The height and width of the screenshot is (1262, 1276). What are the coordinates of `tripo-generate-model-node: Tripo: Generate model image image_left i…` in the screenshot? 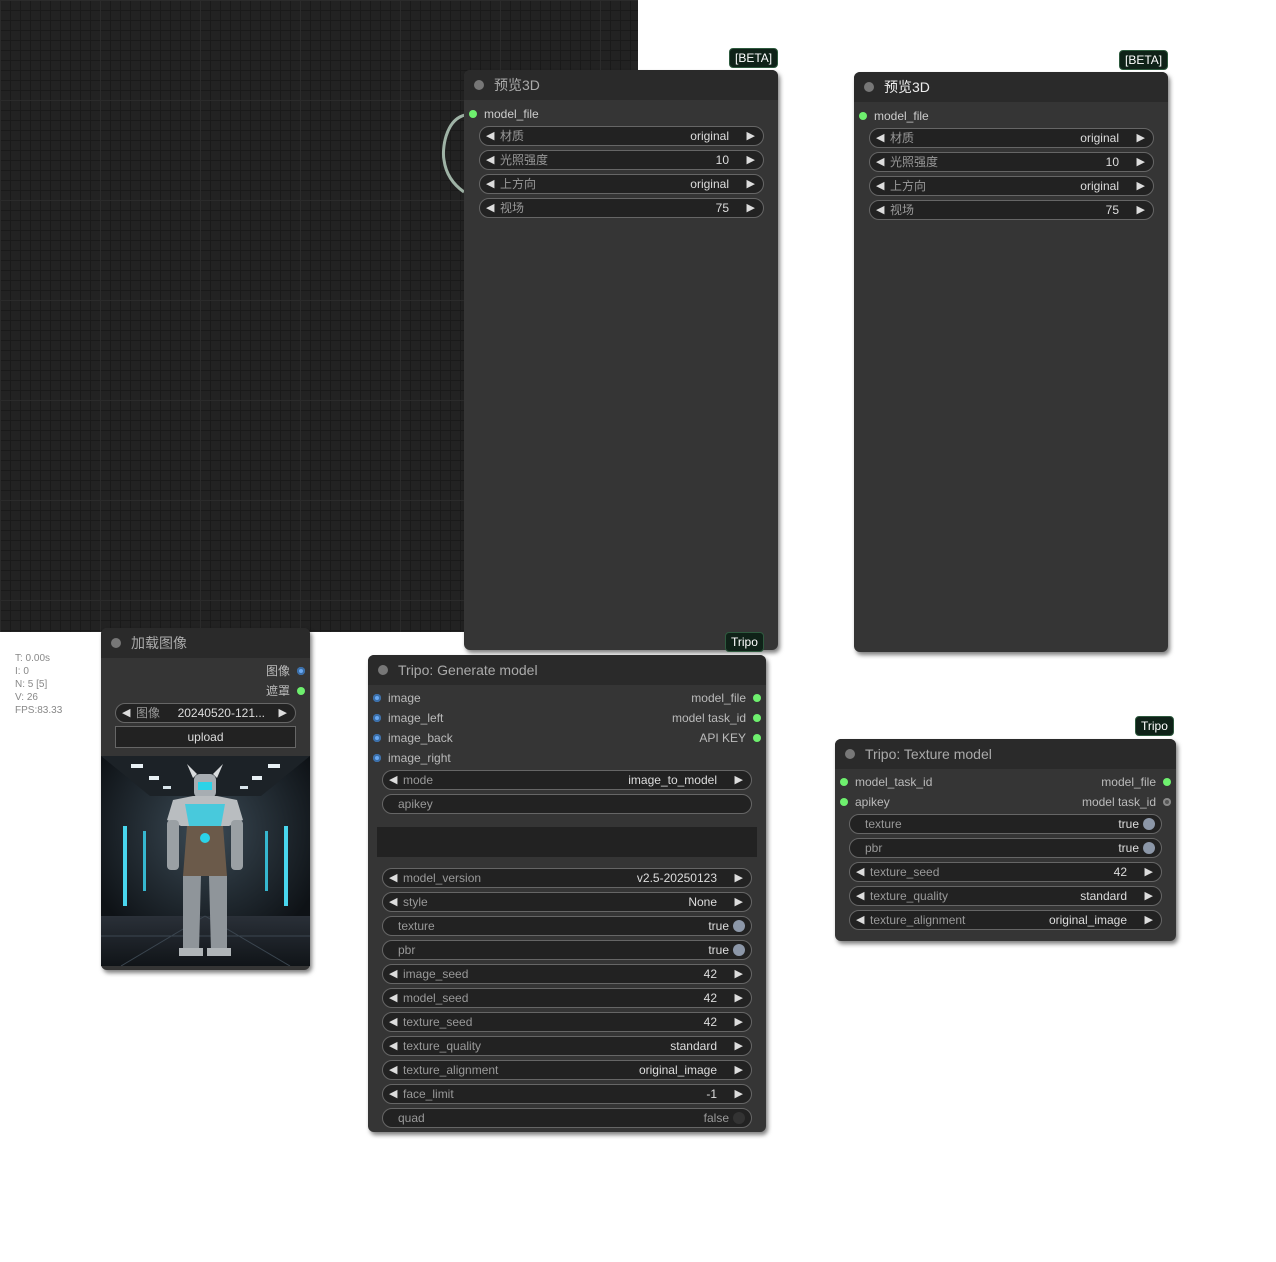 It's located at (567, 893).